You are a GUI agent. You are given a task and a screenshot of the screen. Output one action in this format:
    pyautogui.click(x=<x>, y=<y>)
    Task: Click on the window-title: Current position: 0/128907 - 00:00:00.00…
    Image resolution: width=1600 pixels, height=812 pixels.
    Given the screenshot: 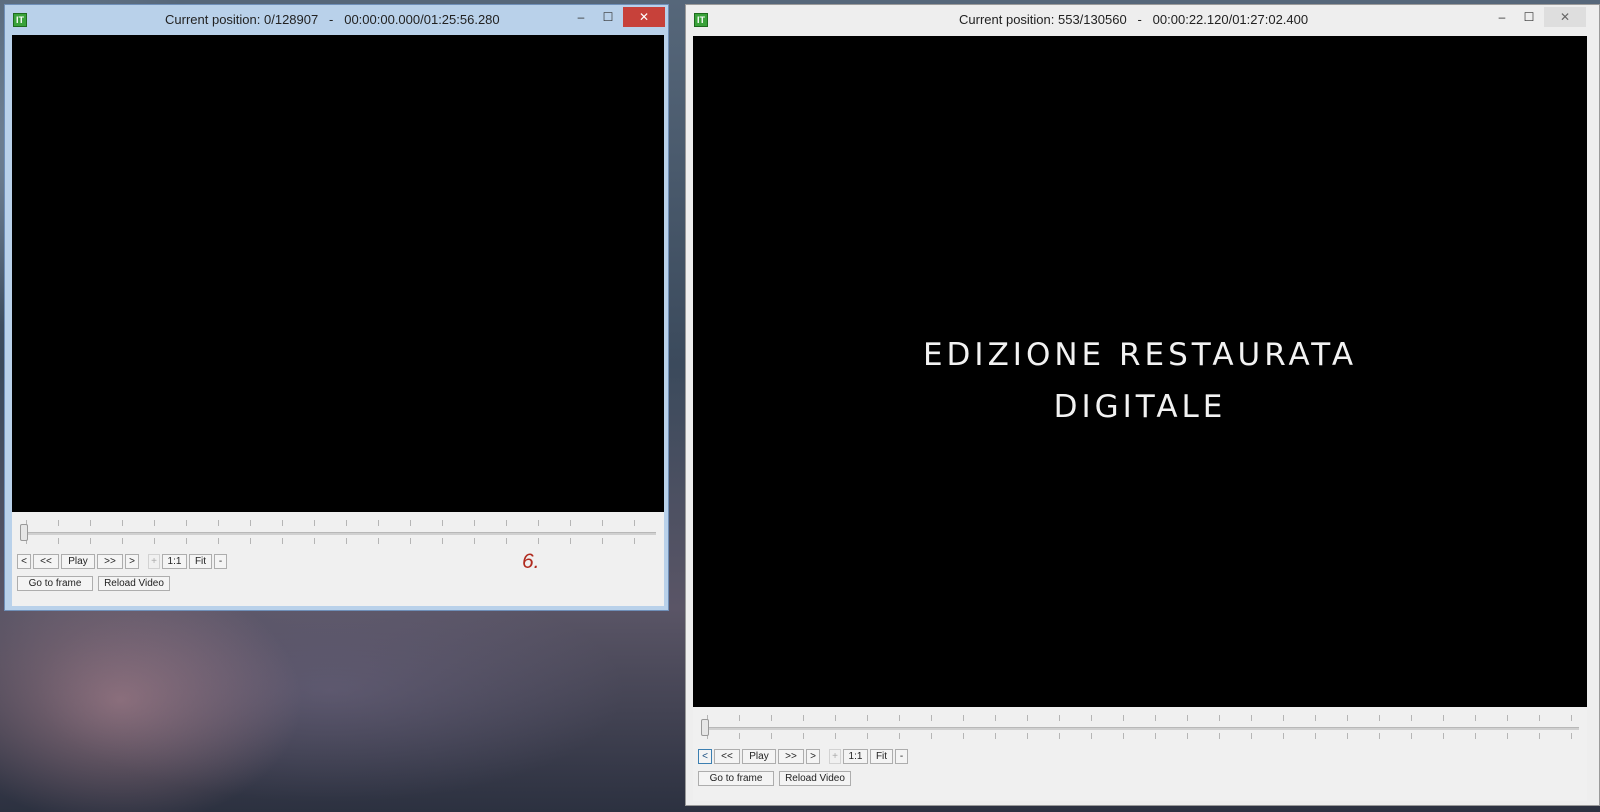 What is the action you would take?
    pyautogui.click(x=332, y=19)
    